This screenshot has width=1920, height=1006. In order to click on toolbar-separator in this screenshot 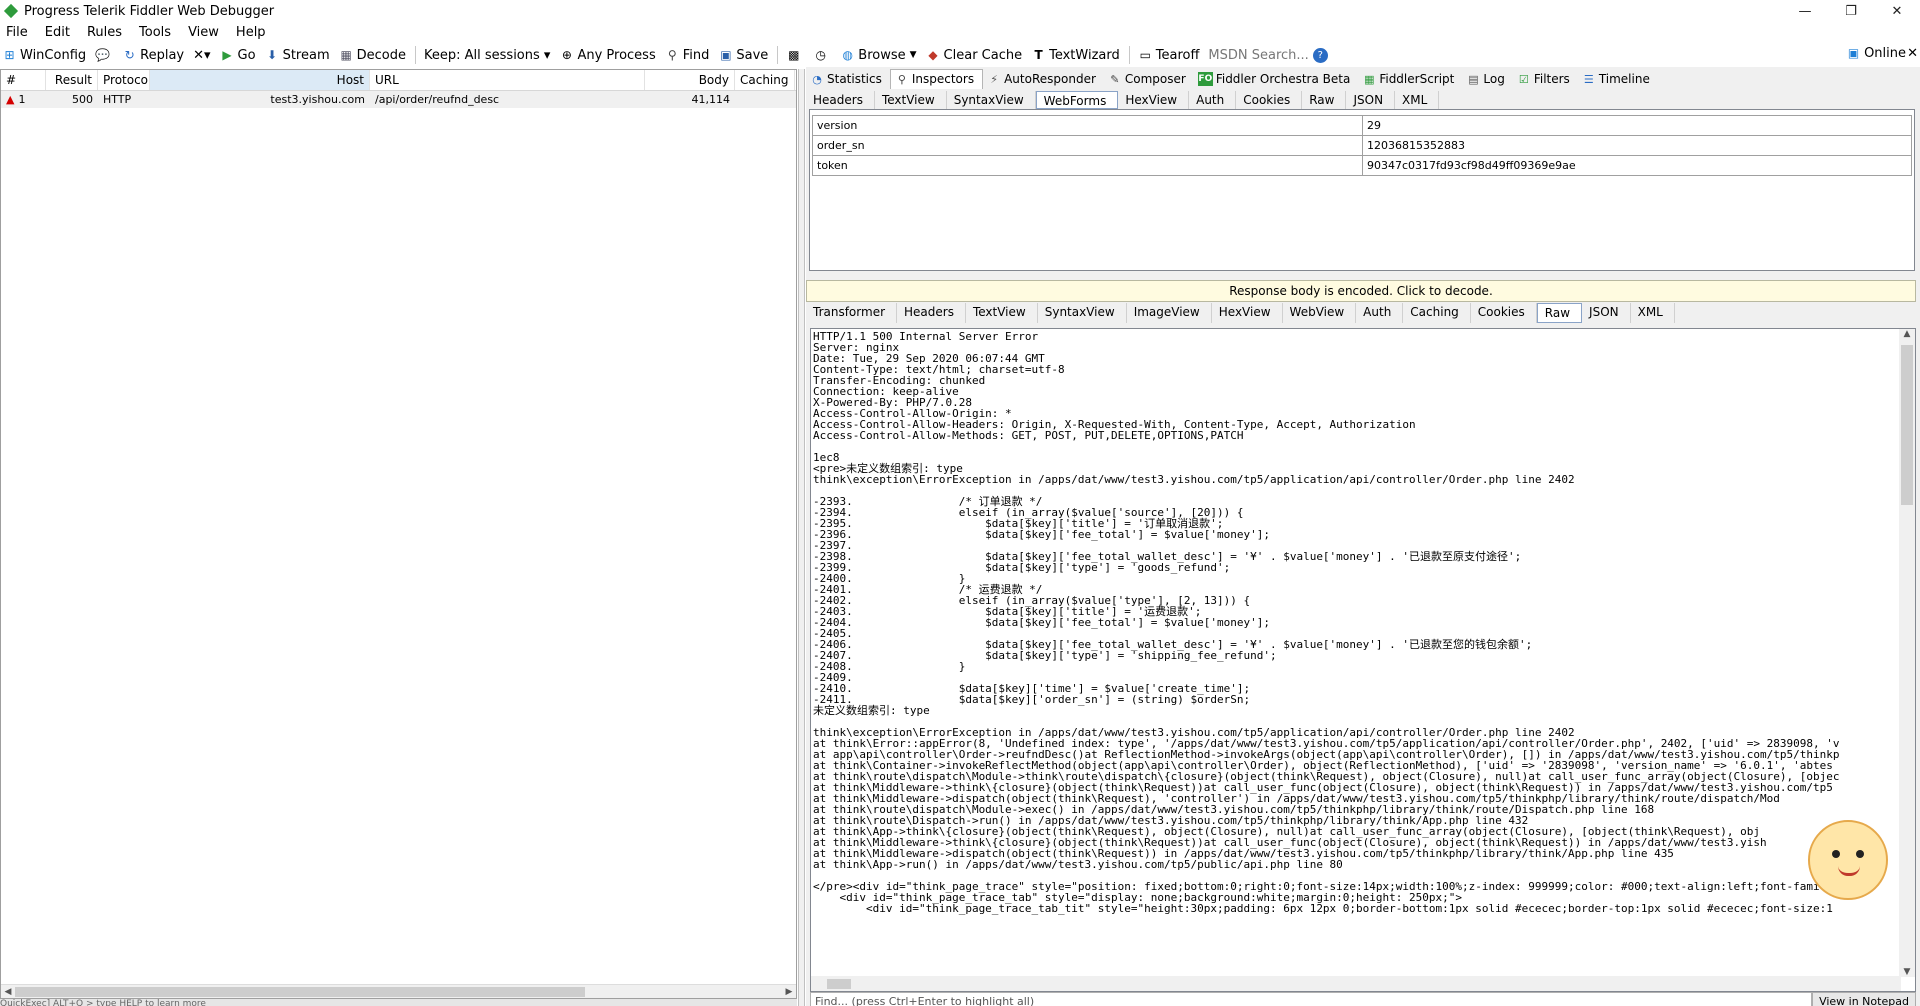, I will do `click(415, 55)`.